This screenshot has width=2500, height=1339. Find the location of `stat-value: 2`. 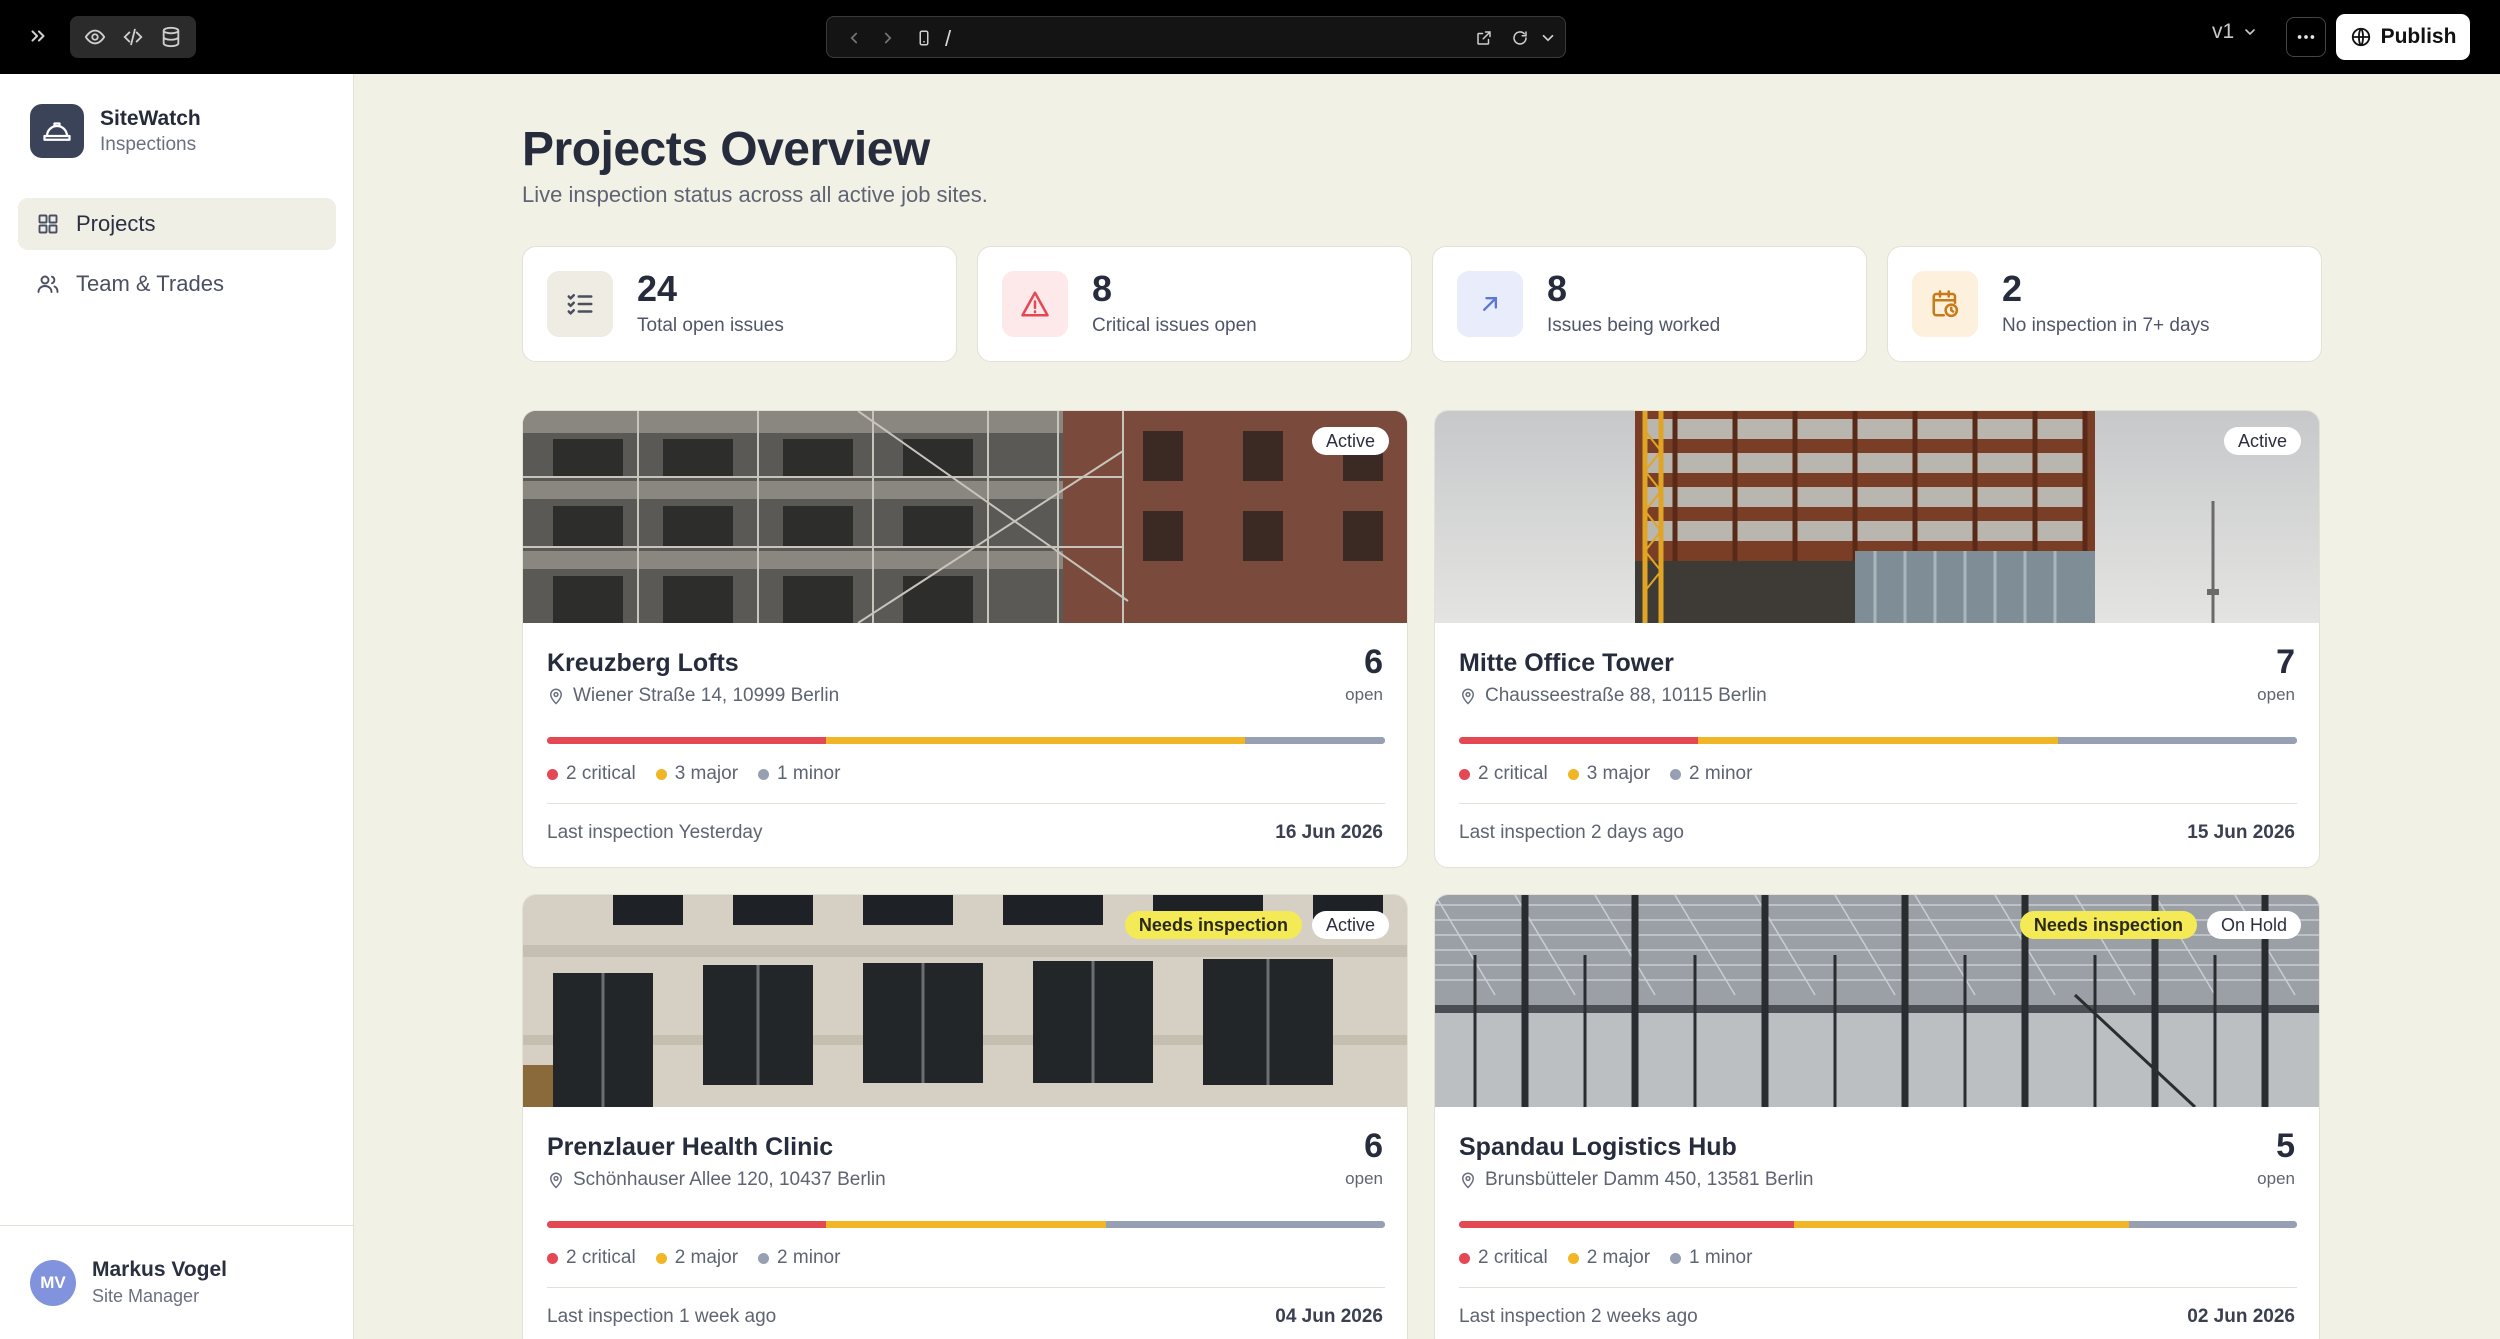

stat-value: 2 is located at coordinates (2012, 288).